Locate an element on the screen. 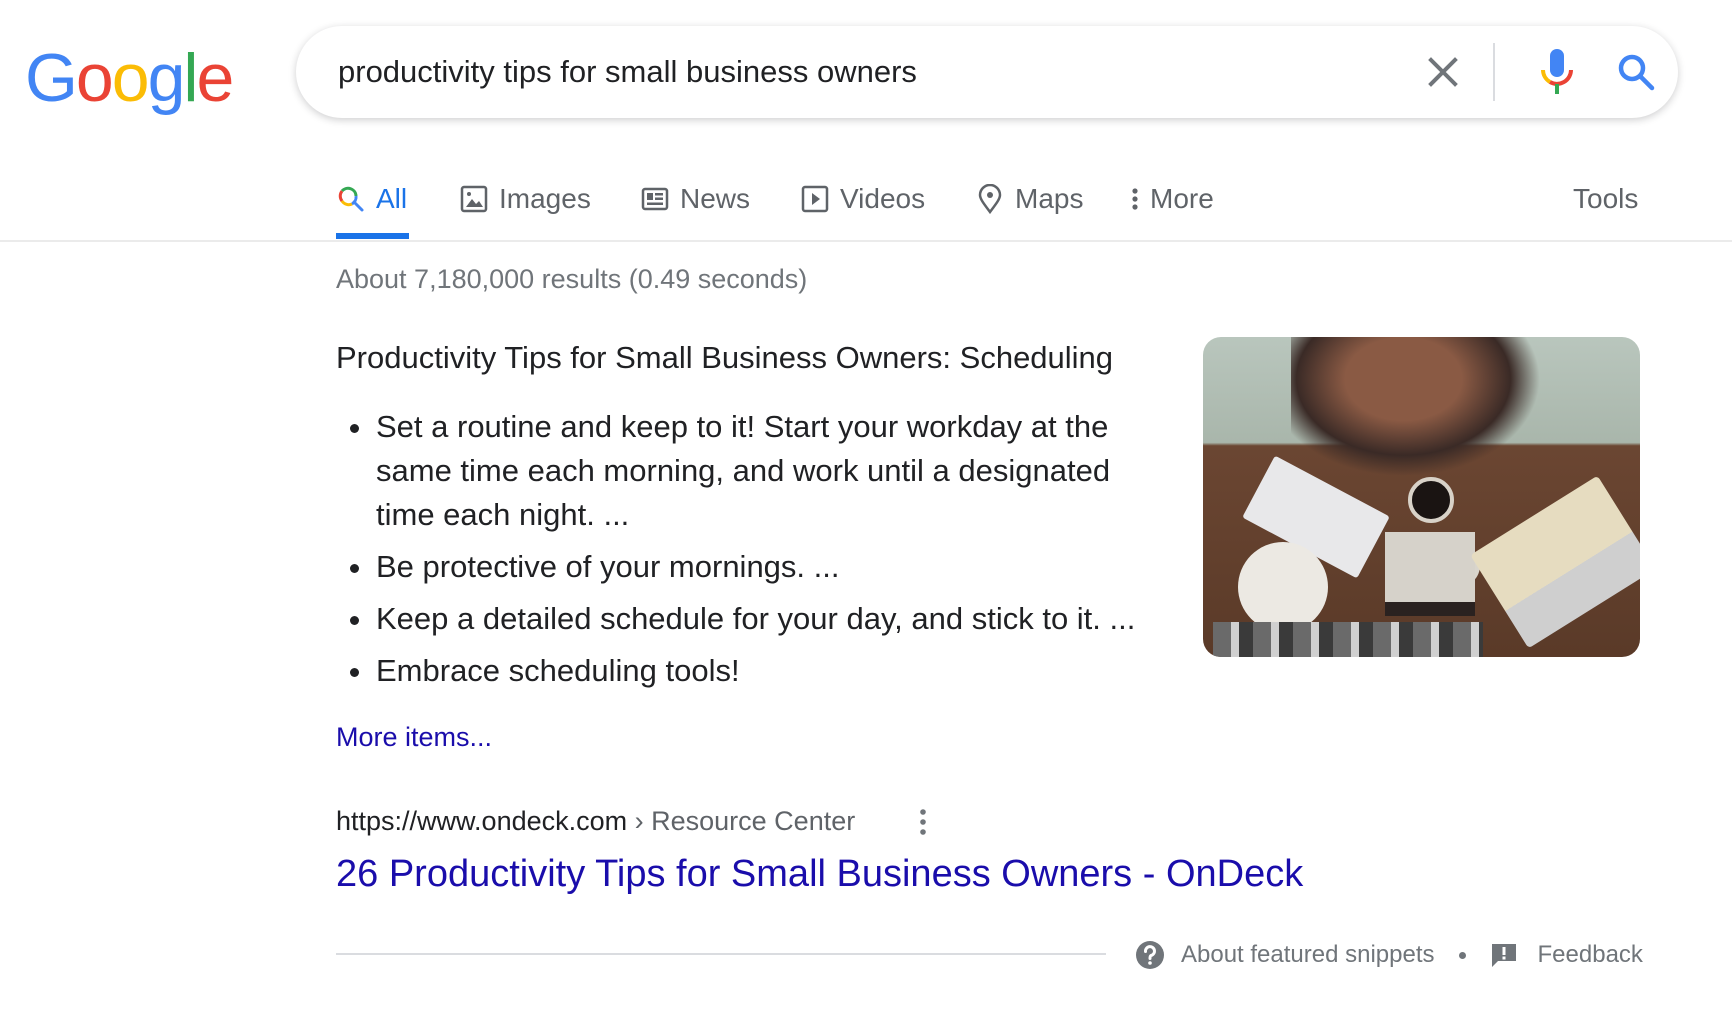 The image size is (1732, 1014). result-domain: https://www.ondeck.com is located at coordinates (482, 821).